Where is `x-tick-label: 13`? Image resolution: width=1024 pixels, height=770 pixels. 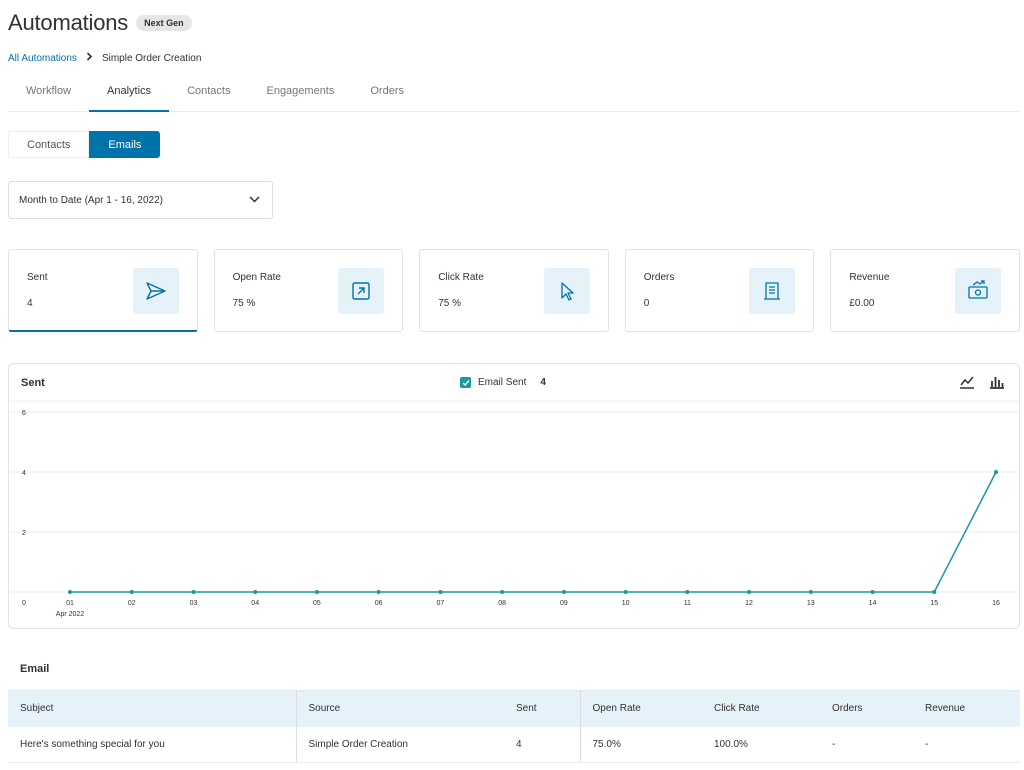
x-tick-label: 13 is located at coordinates (811, 603).